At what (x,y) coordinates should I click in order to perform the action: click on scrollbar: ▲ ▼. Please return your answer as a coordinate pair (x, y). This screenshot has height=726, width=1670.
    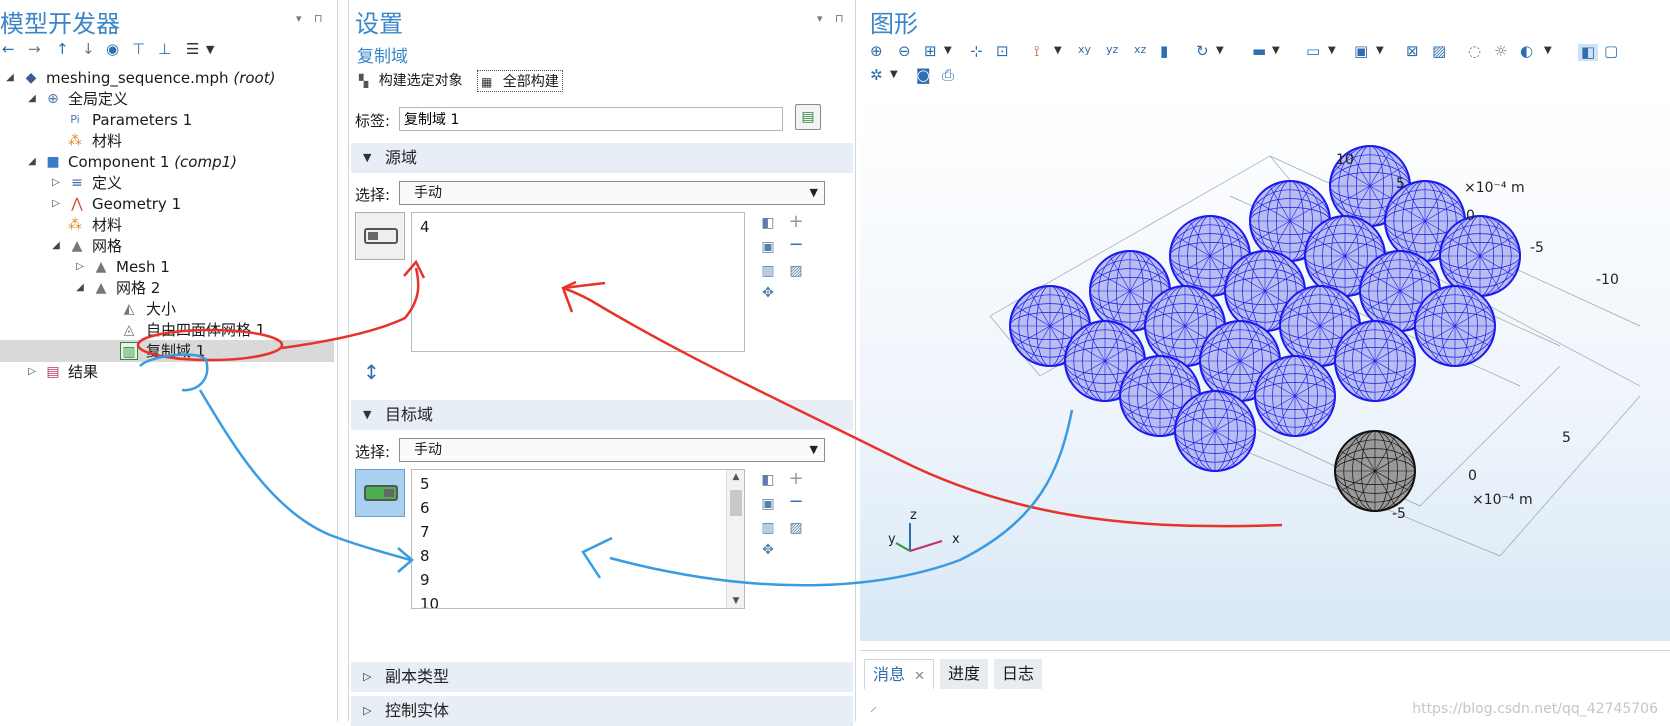
    Looking at the image, I should click on (735, 539).